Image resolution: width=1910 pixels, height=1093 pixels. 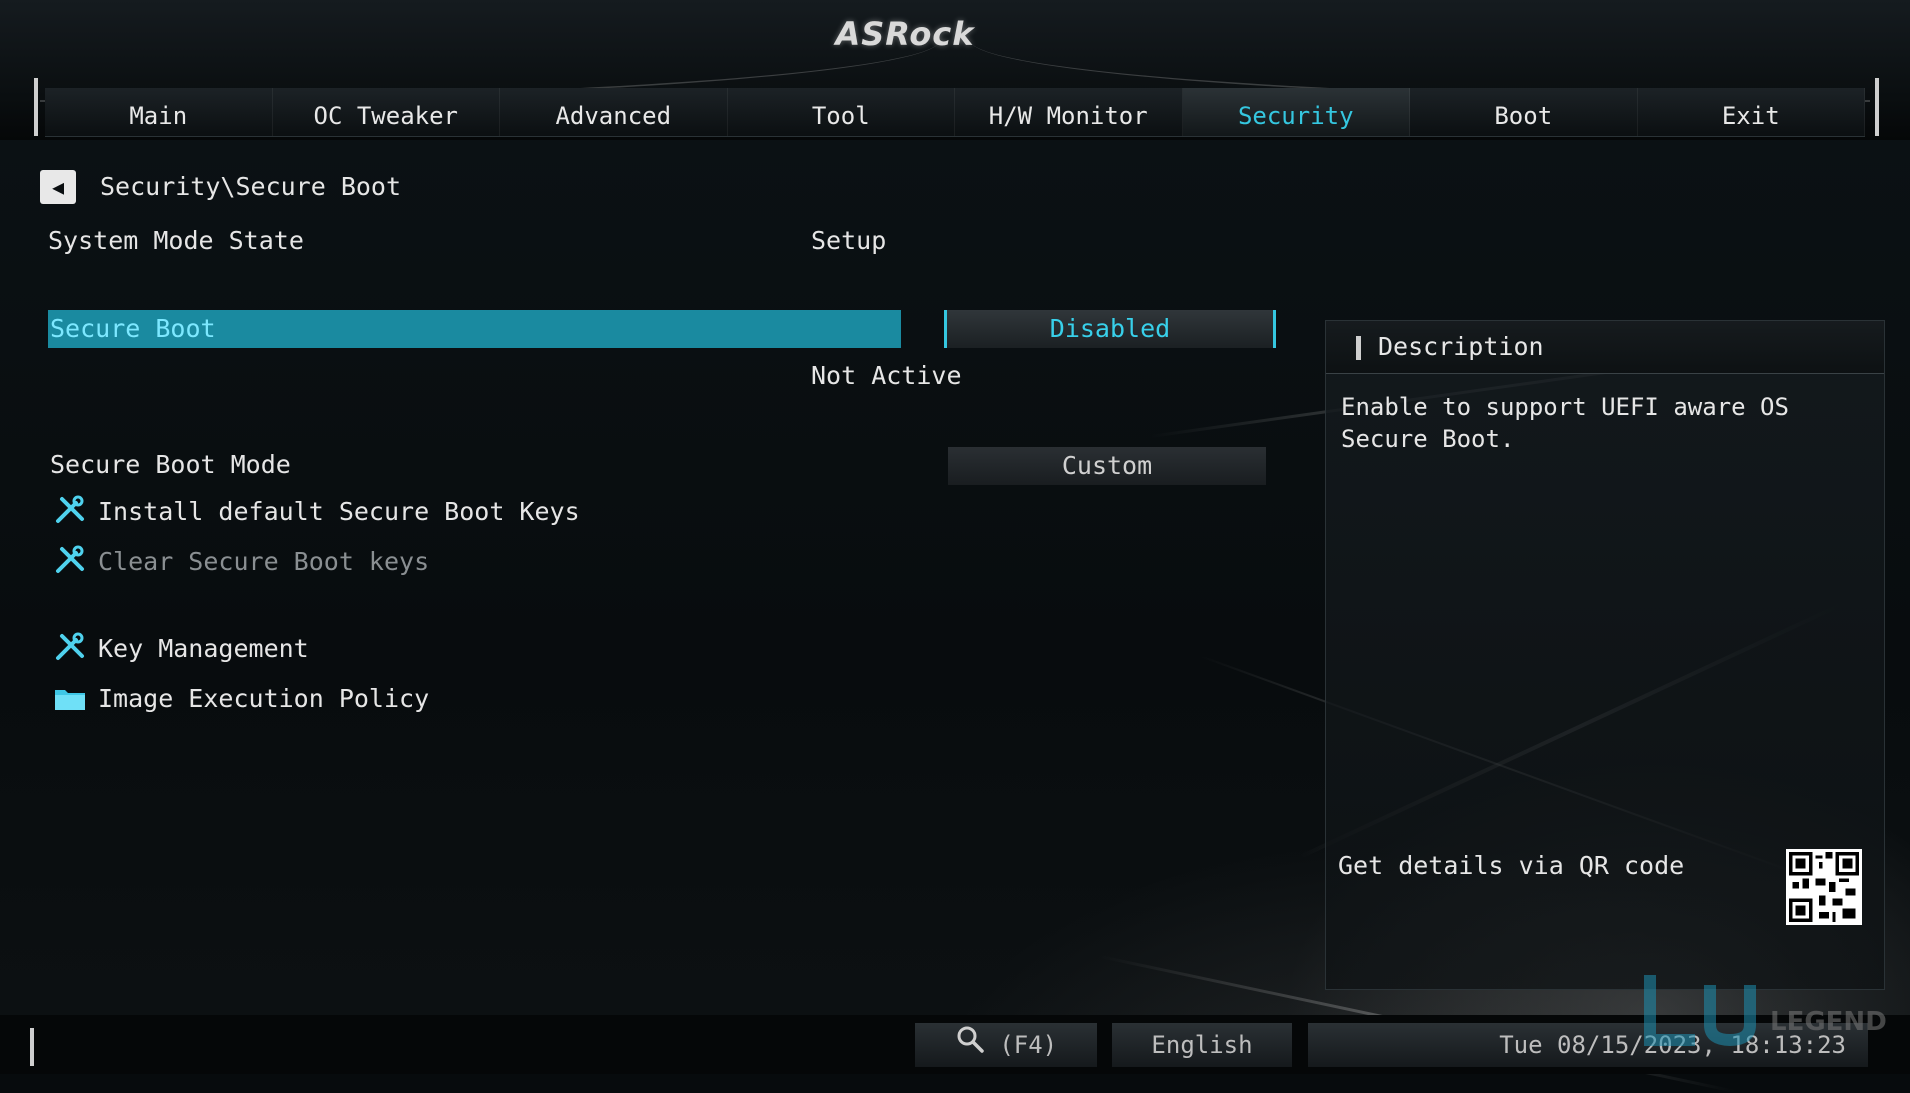 I want to click on tab-tool: Tool, so click(x=841, y=112).